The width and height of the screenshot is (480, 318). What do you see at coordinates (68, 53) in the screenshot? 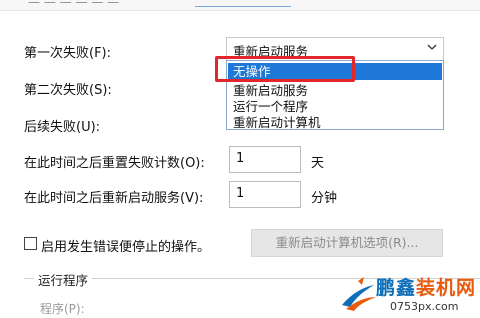
I see `first-failure-label: 第一次失败(F):` at bounding box center [68, 53].